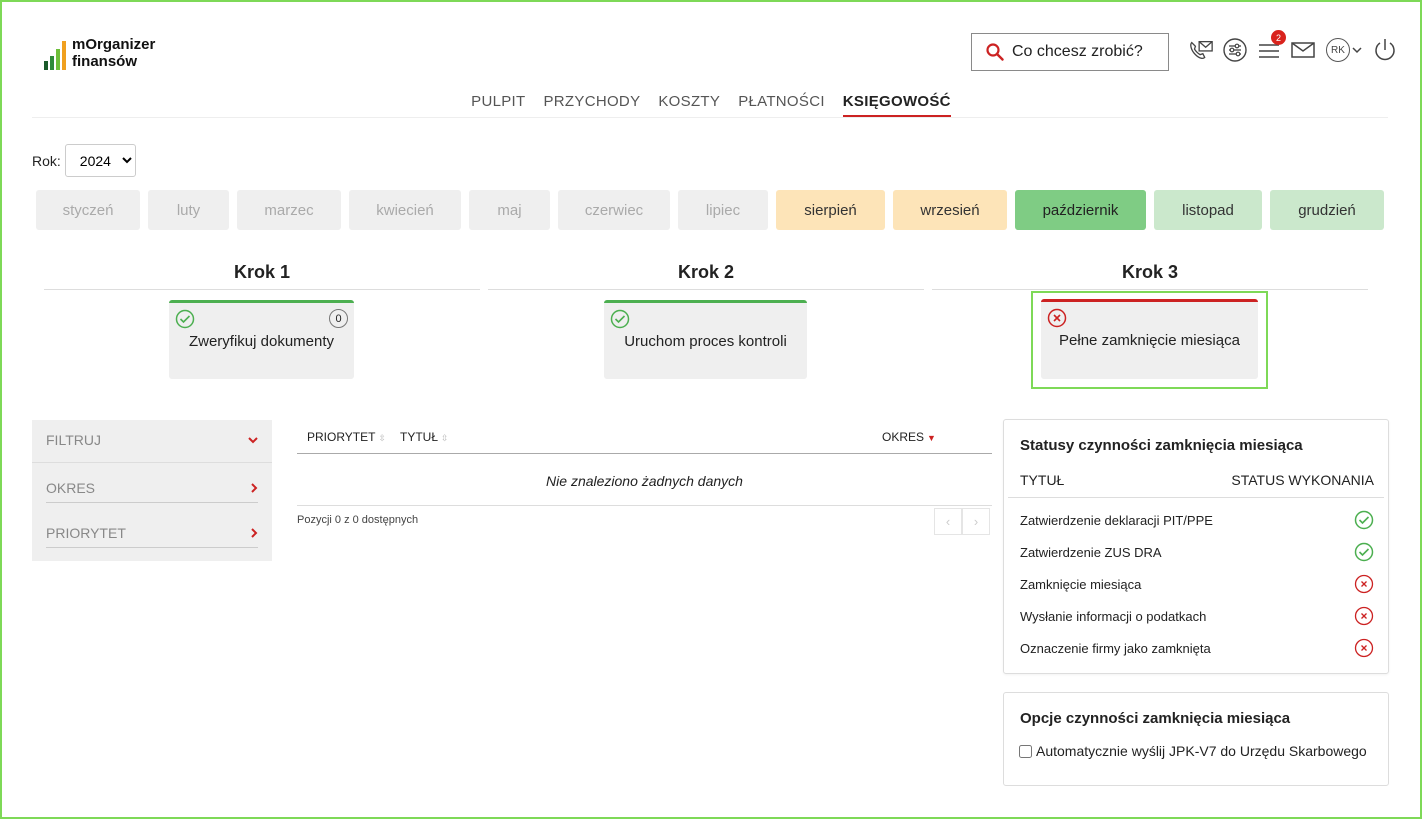 The image size is (1422, 819). What do you see at coordinates (46, 160) in the screenshot?
I see `year-label: Rok:` at bounding box center [46, 160].